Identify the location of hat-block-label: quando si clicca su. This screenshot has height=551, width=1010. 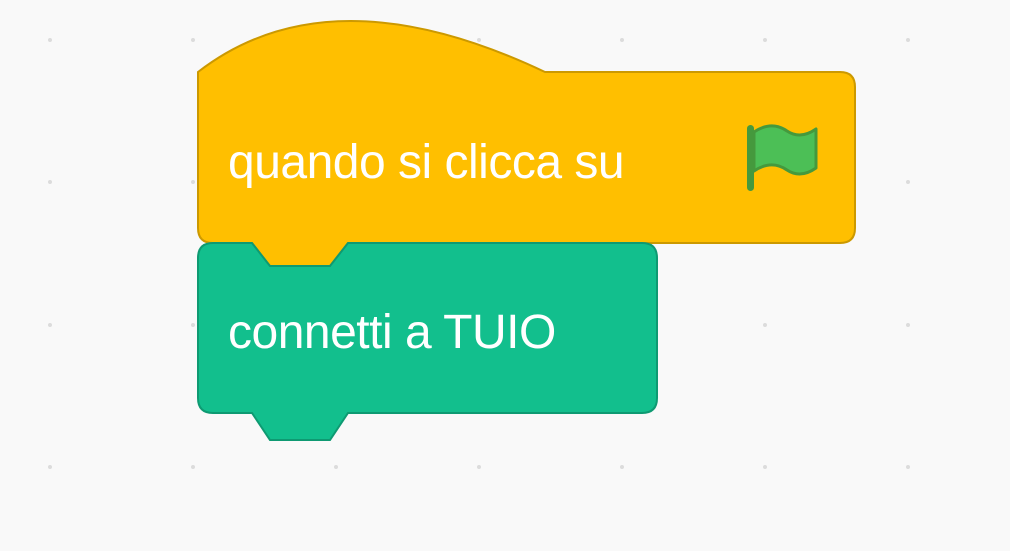
(426, 162).